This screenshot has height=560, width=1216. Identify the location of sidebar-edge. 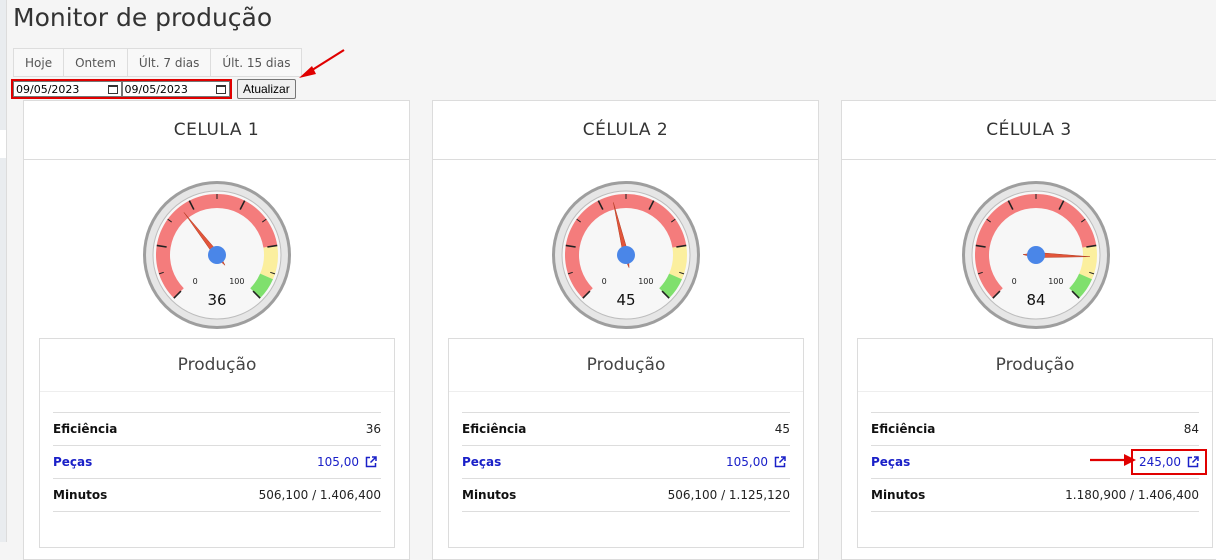
(3, 271).